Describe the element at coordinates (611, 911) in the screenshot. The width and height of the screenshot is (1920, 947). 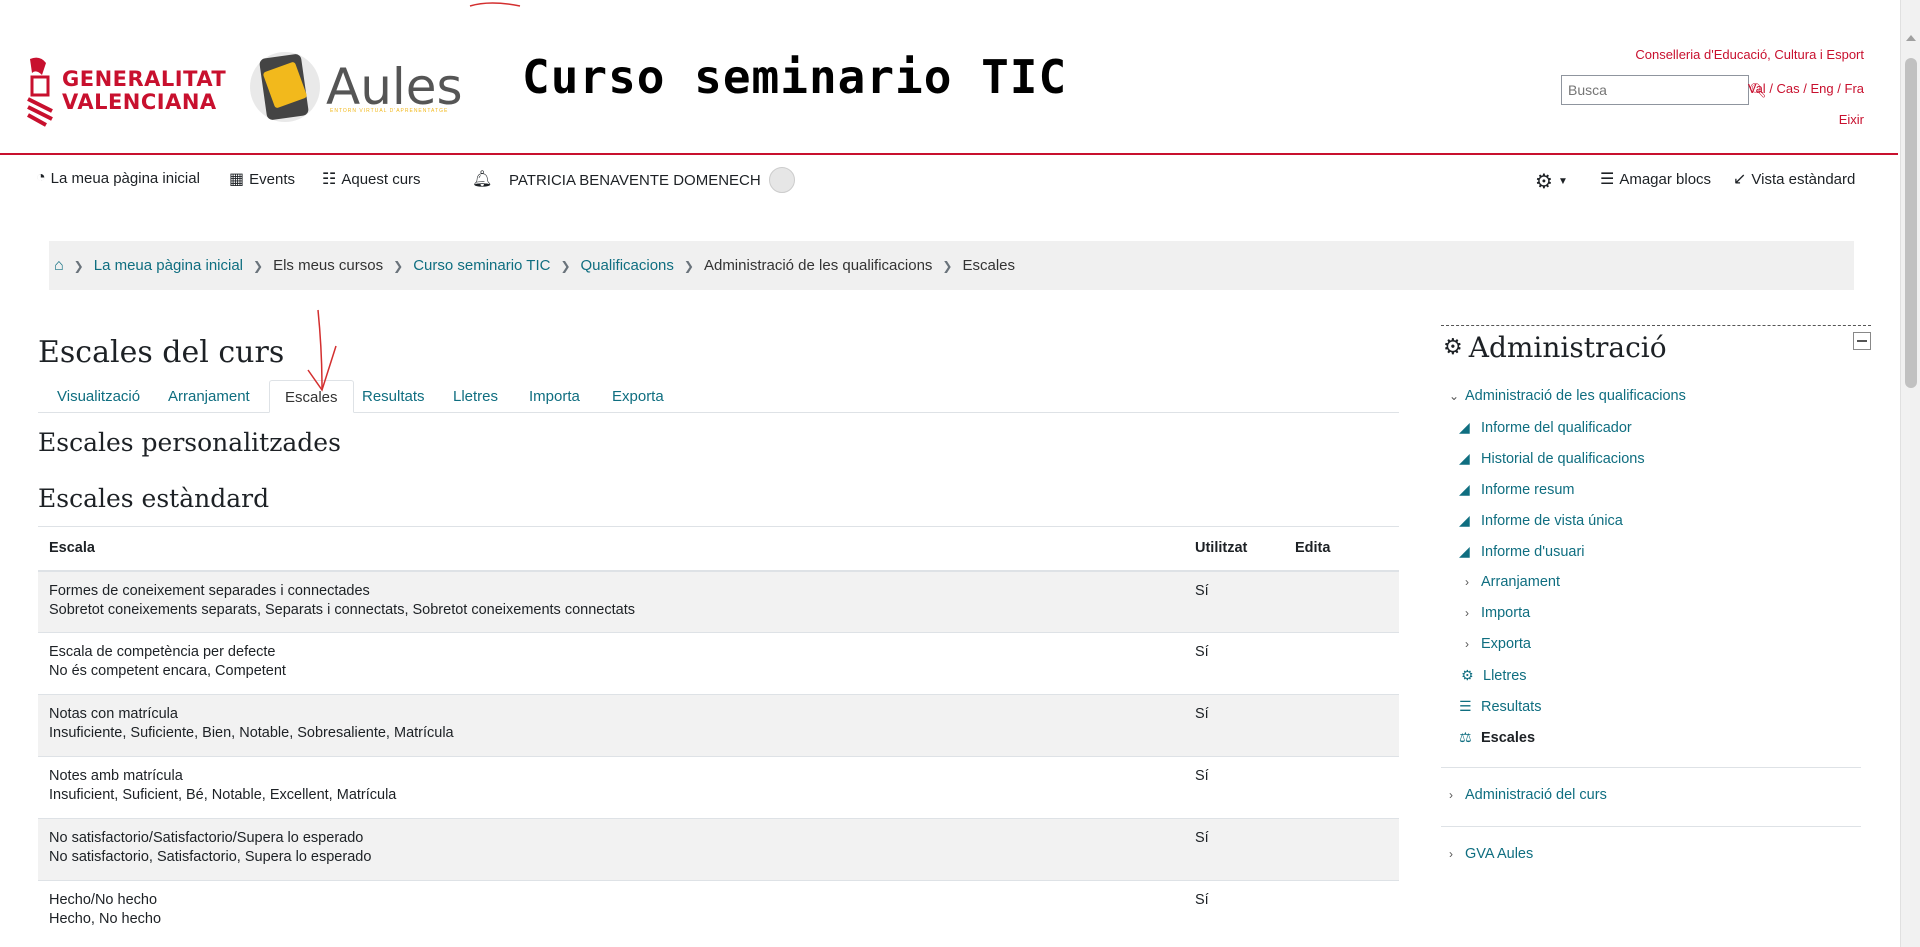
I see `scale-cell: Hecho/No hecho Hecho, No hecho` at that location.